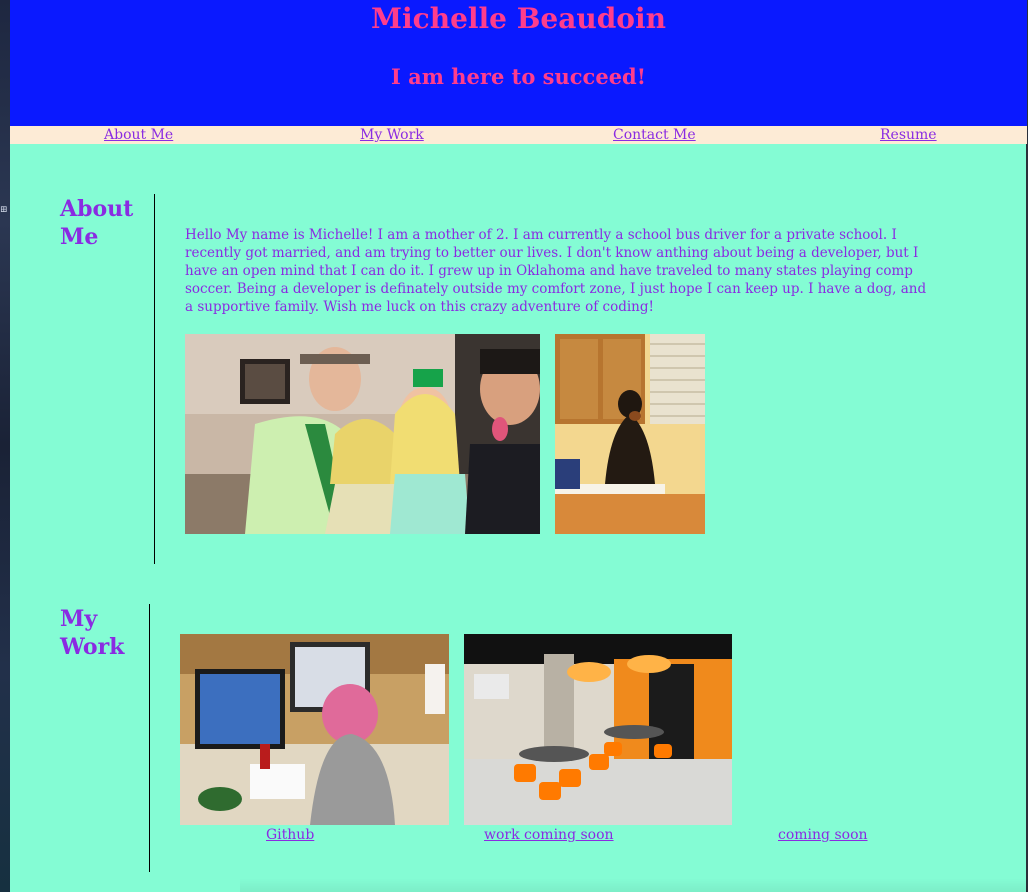 Image resolution: width=1028 pixels, height=892 pixels. What do you see at coordinates (823, 835) in the screenshot?
I see `coming-soon-link: coming soon` at bounding box center [823, 835].